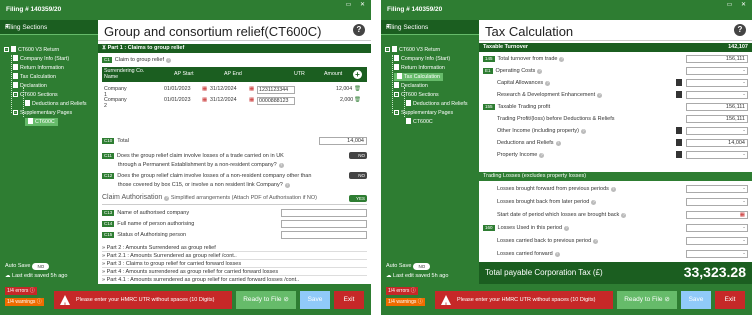 The height and width of the screenshot is (315, 752). Describe the element at coordinates (276, 90) in the screenshot. I see `cell-utr: 1231123344` at that location.